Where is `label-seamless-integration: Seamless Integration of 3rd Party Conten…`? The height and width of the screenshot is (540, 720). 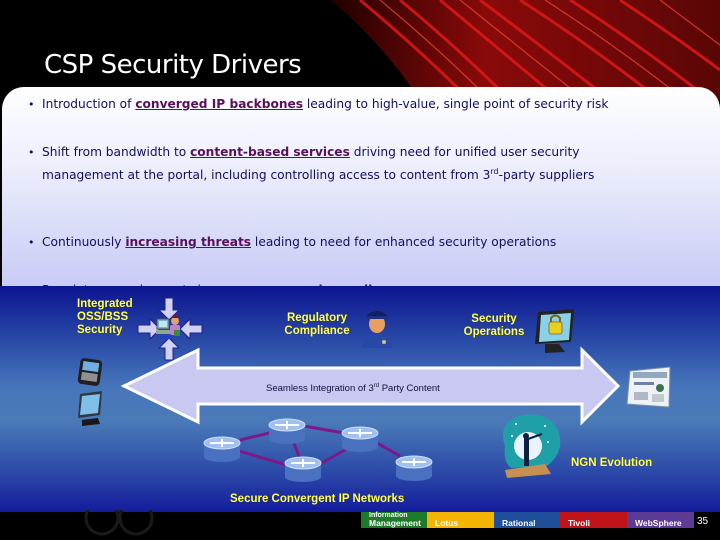 label-seamless-integration: Seamless Integration of 3rd Party Conten… is located at coordinates (353, 388).